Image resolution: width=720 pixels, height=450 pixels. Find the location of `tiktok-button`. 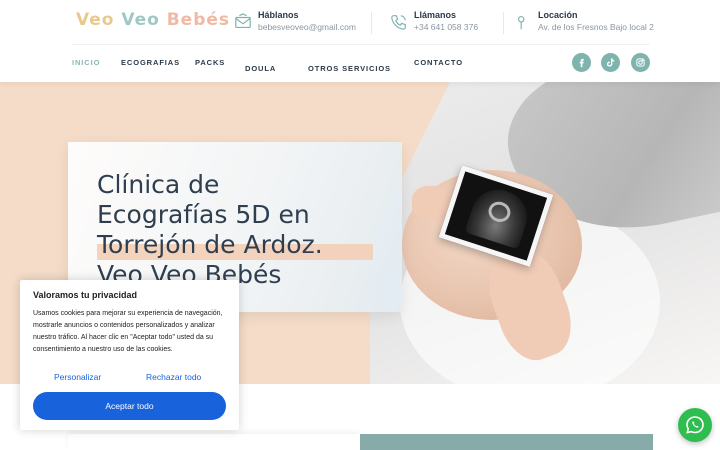

tiktok-button is located at coordinates (610, 62).